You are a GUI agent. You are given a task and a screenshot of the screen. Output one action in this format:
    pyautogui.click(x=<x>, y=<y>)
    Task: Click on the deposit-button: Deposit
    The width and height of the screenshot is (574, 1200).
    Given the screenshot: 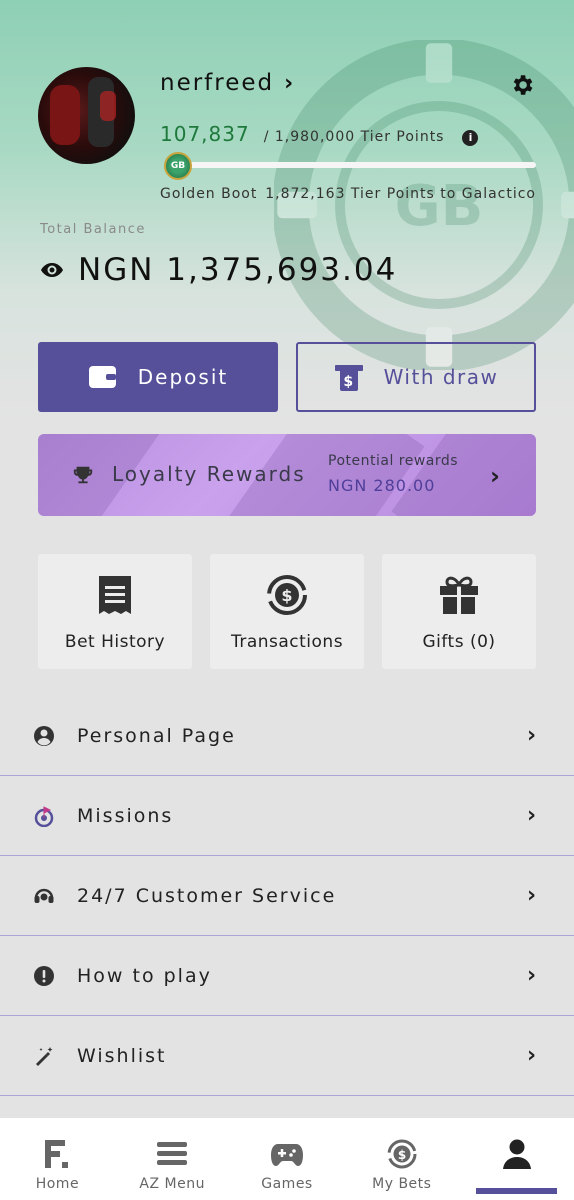 What is the action you would take?
    pyautogui.click(x=158, y=377)
    